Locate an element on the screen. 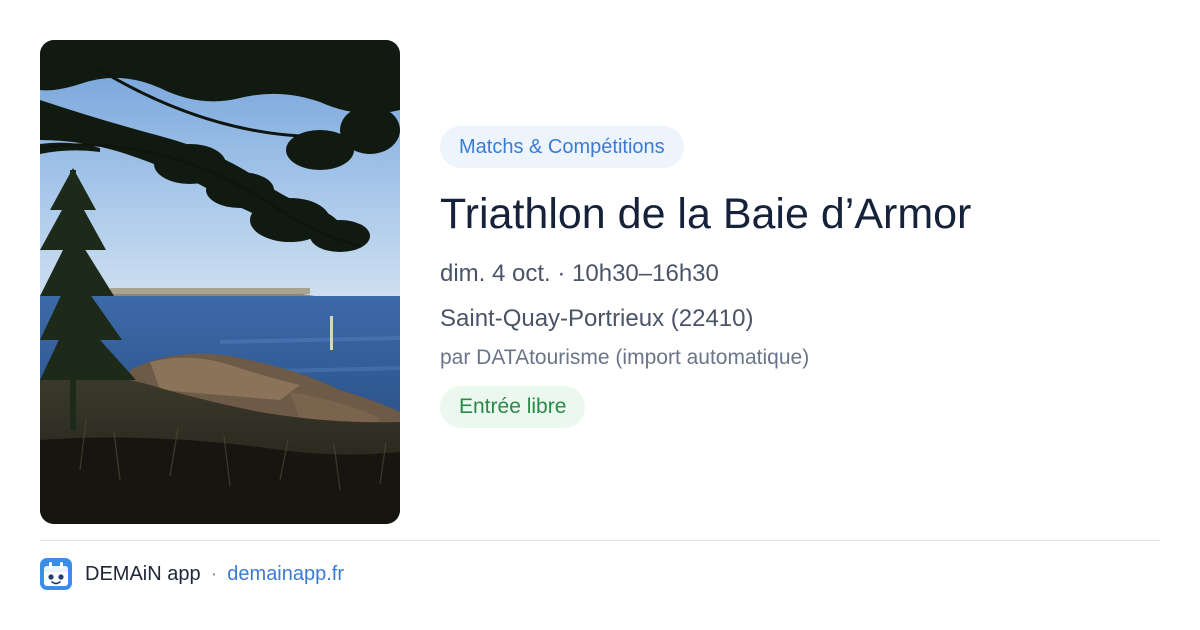 The image size is (1200, 630). app-name: DEMAiN app is located at coordinates (143, 573).